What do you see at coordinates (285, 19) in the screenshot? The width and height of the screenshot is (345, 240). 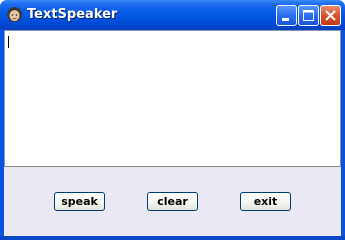 I see `minimize-icon` at bounding box center [285, 19].